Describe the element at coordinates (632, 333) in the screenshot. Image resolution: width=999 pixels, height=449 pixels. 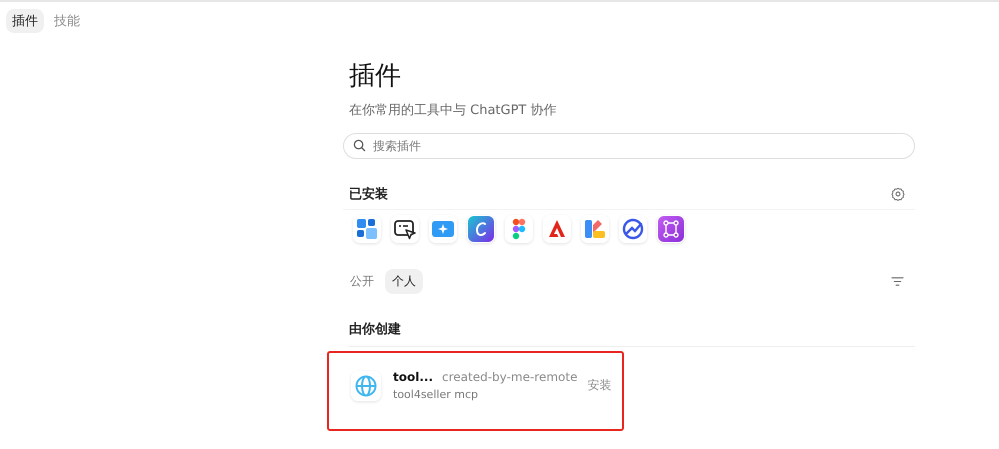
I see `section-heading: 由你创建` at that location.